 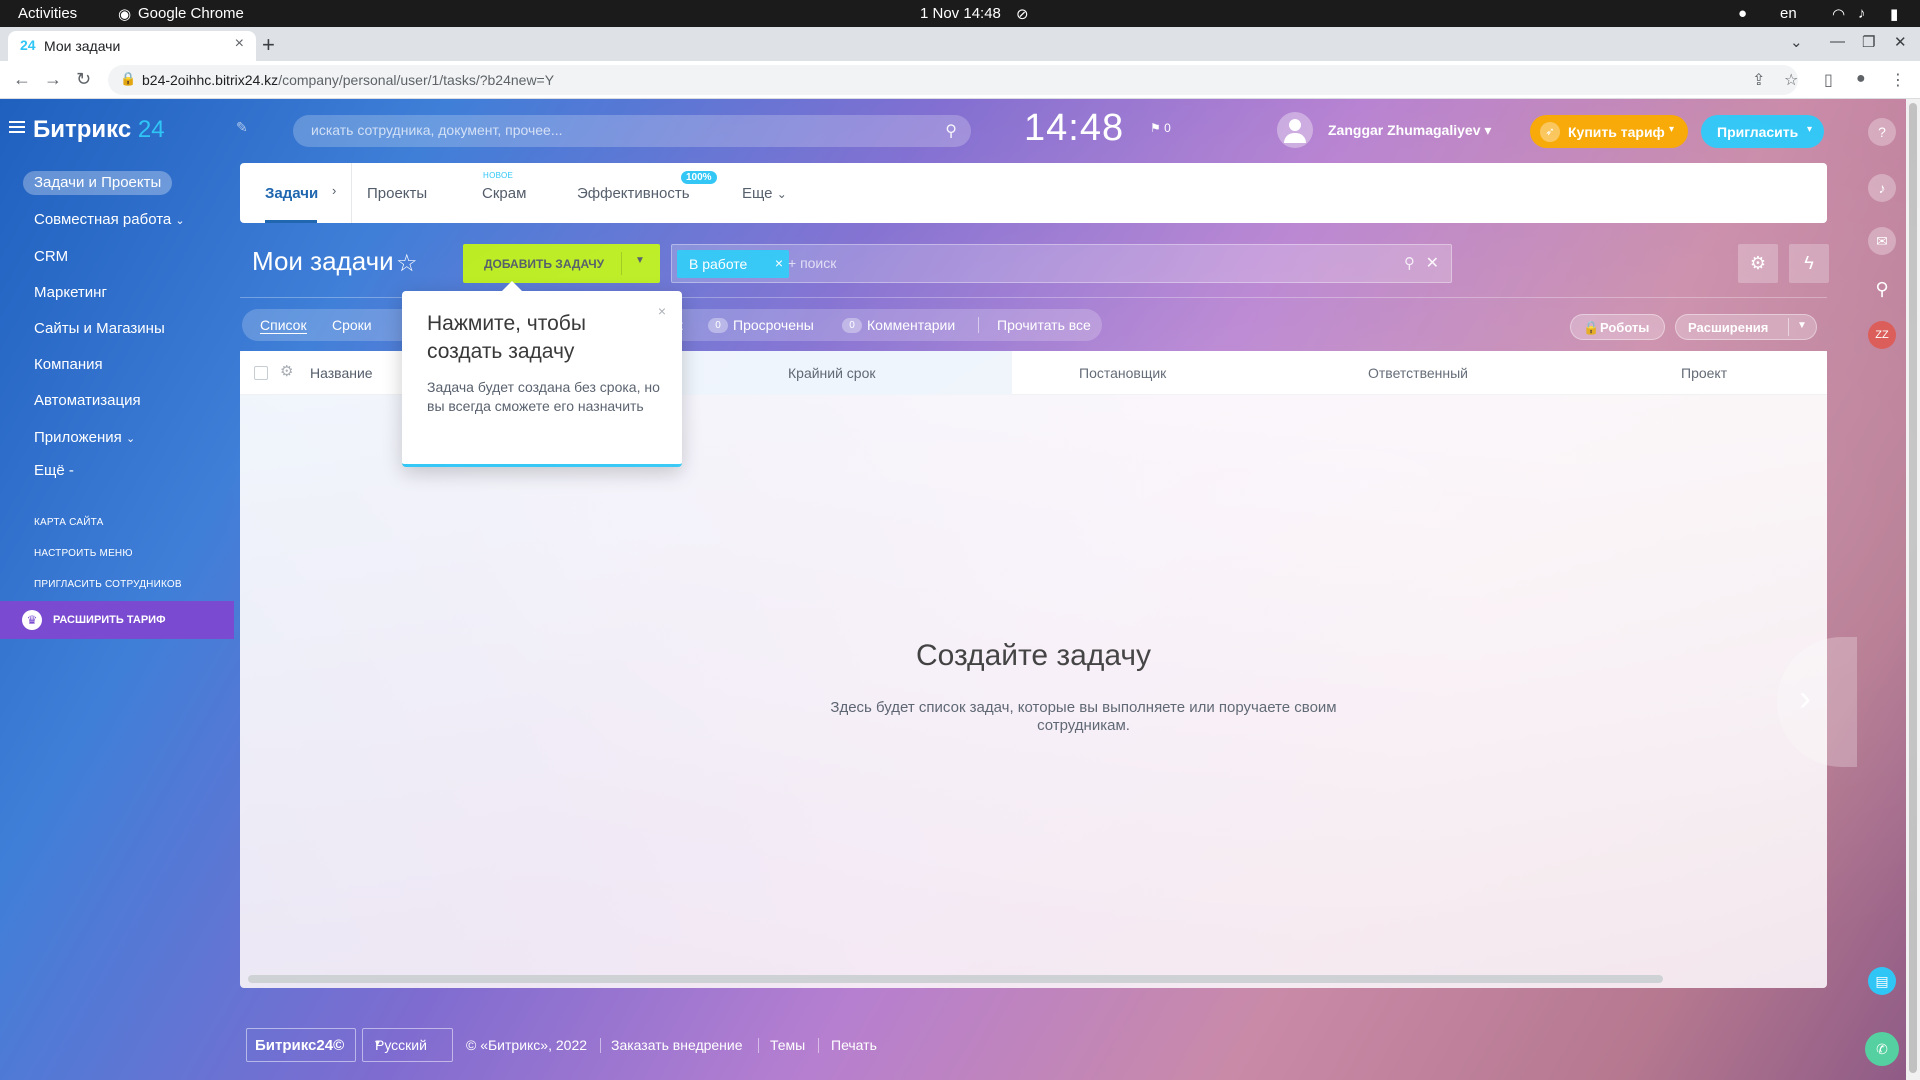 What do you see at coordinates (1704, 373) in the screenshot?
I see `column-header-project: Проект` at bounding box center [1704, 373].